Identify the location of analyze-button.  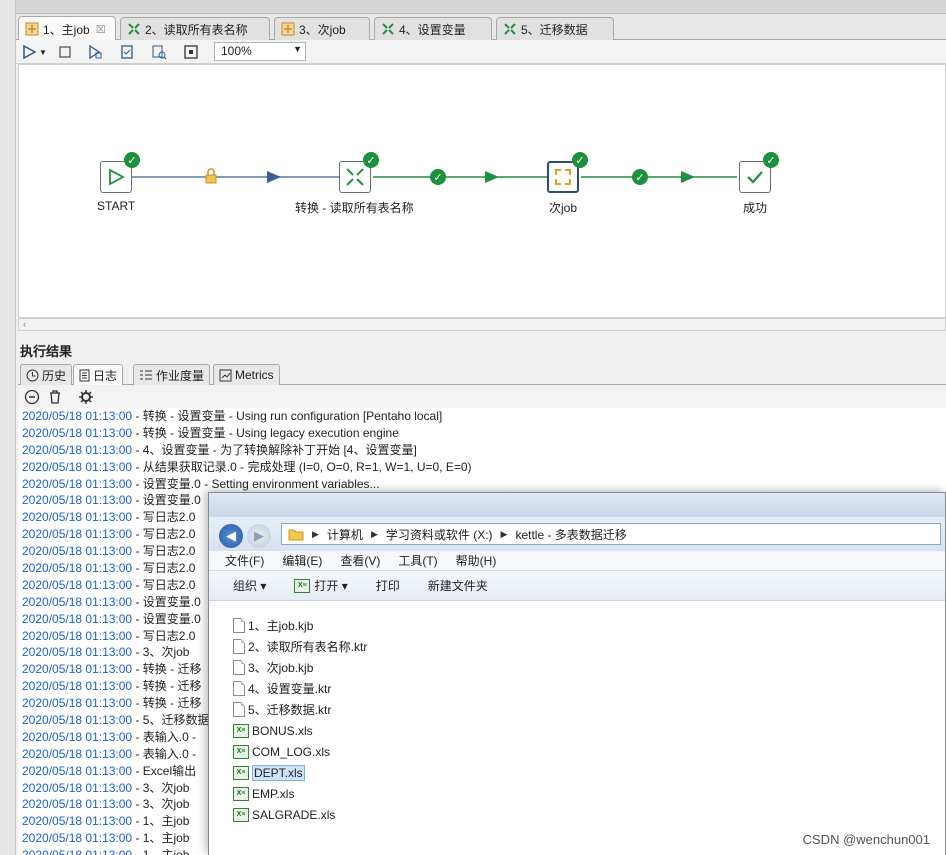
(159, 52).